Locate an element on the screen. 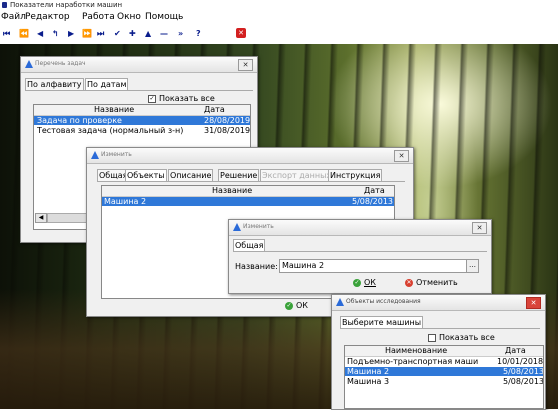 Image resolution: width=558 pixels, height=410 pixels. app-title-bar: Показатели наработки машин is located at coordinates (279, 5).